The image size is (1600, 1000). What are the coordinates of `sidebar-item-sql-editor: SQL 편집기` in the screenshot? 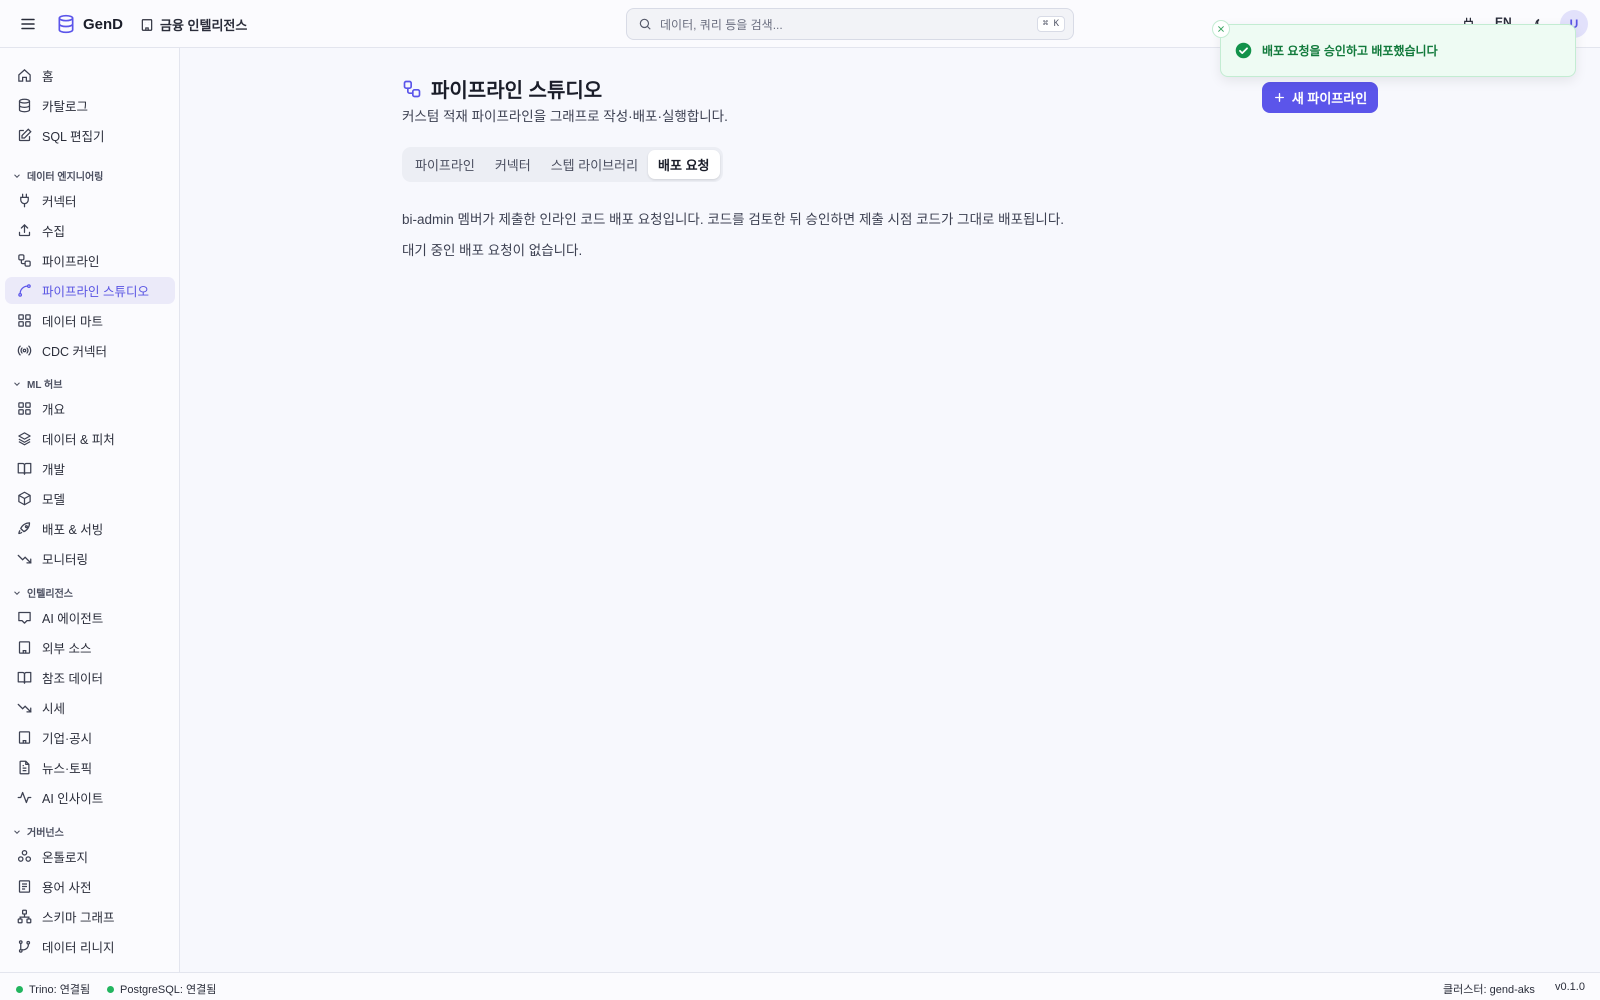 It's located at (90, 135).